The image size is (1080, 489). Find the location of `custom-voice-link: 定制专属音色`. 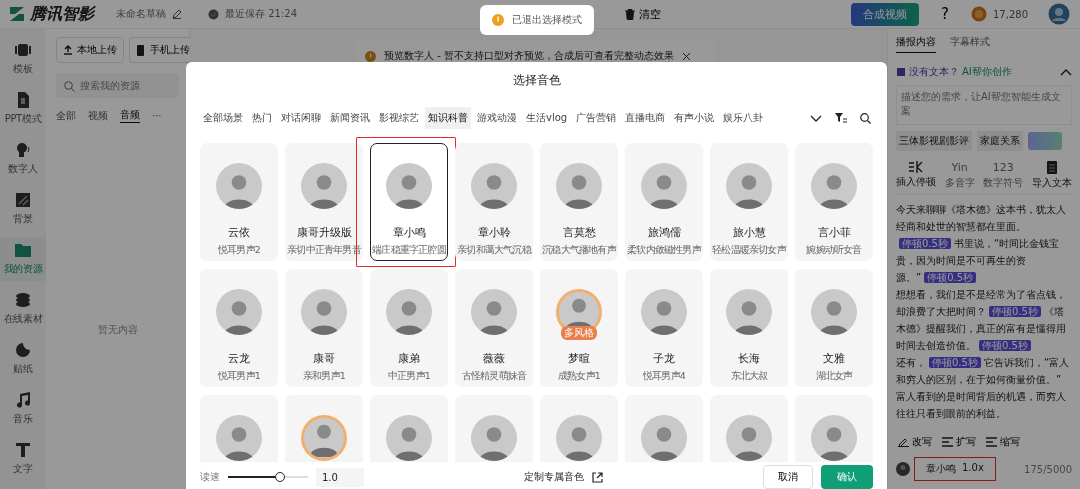

custom-voice-link: 定制专属音色 is located at coordinates (554, 477).